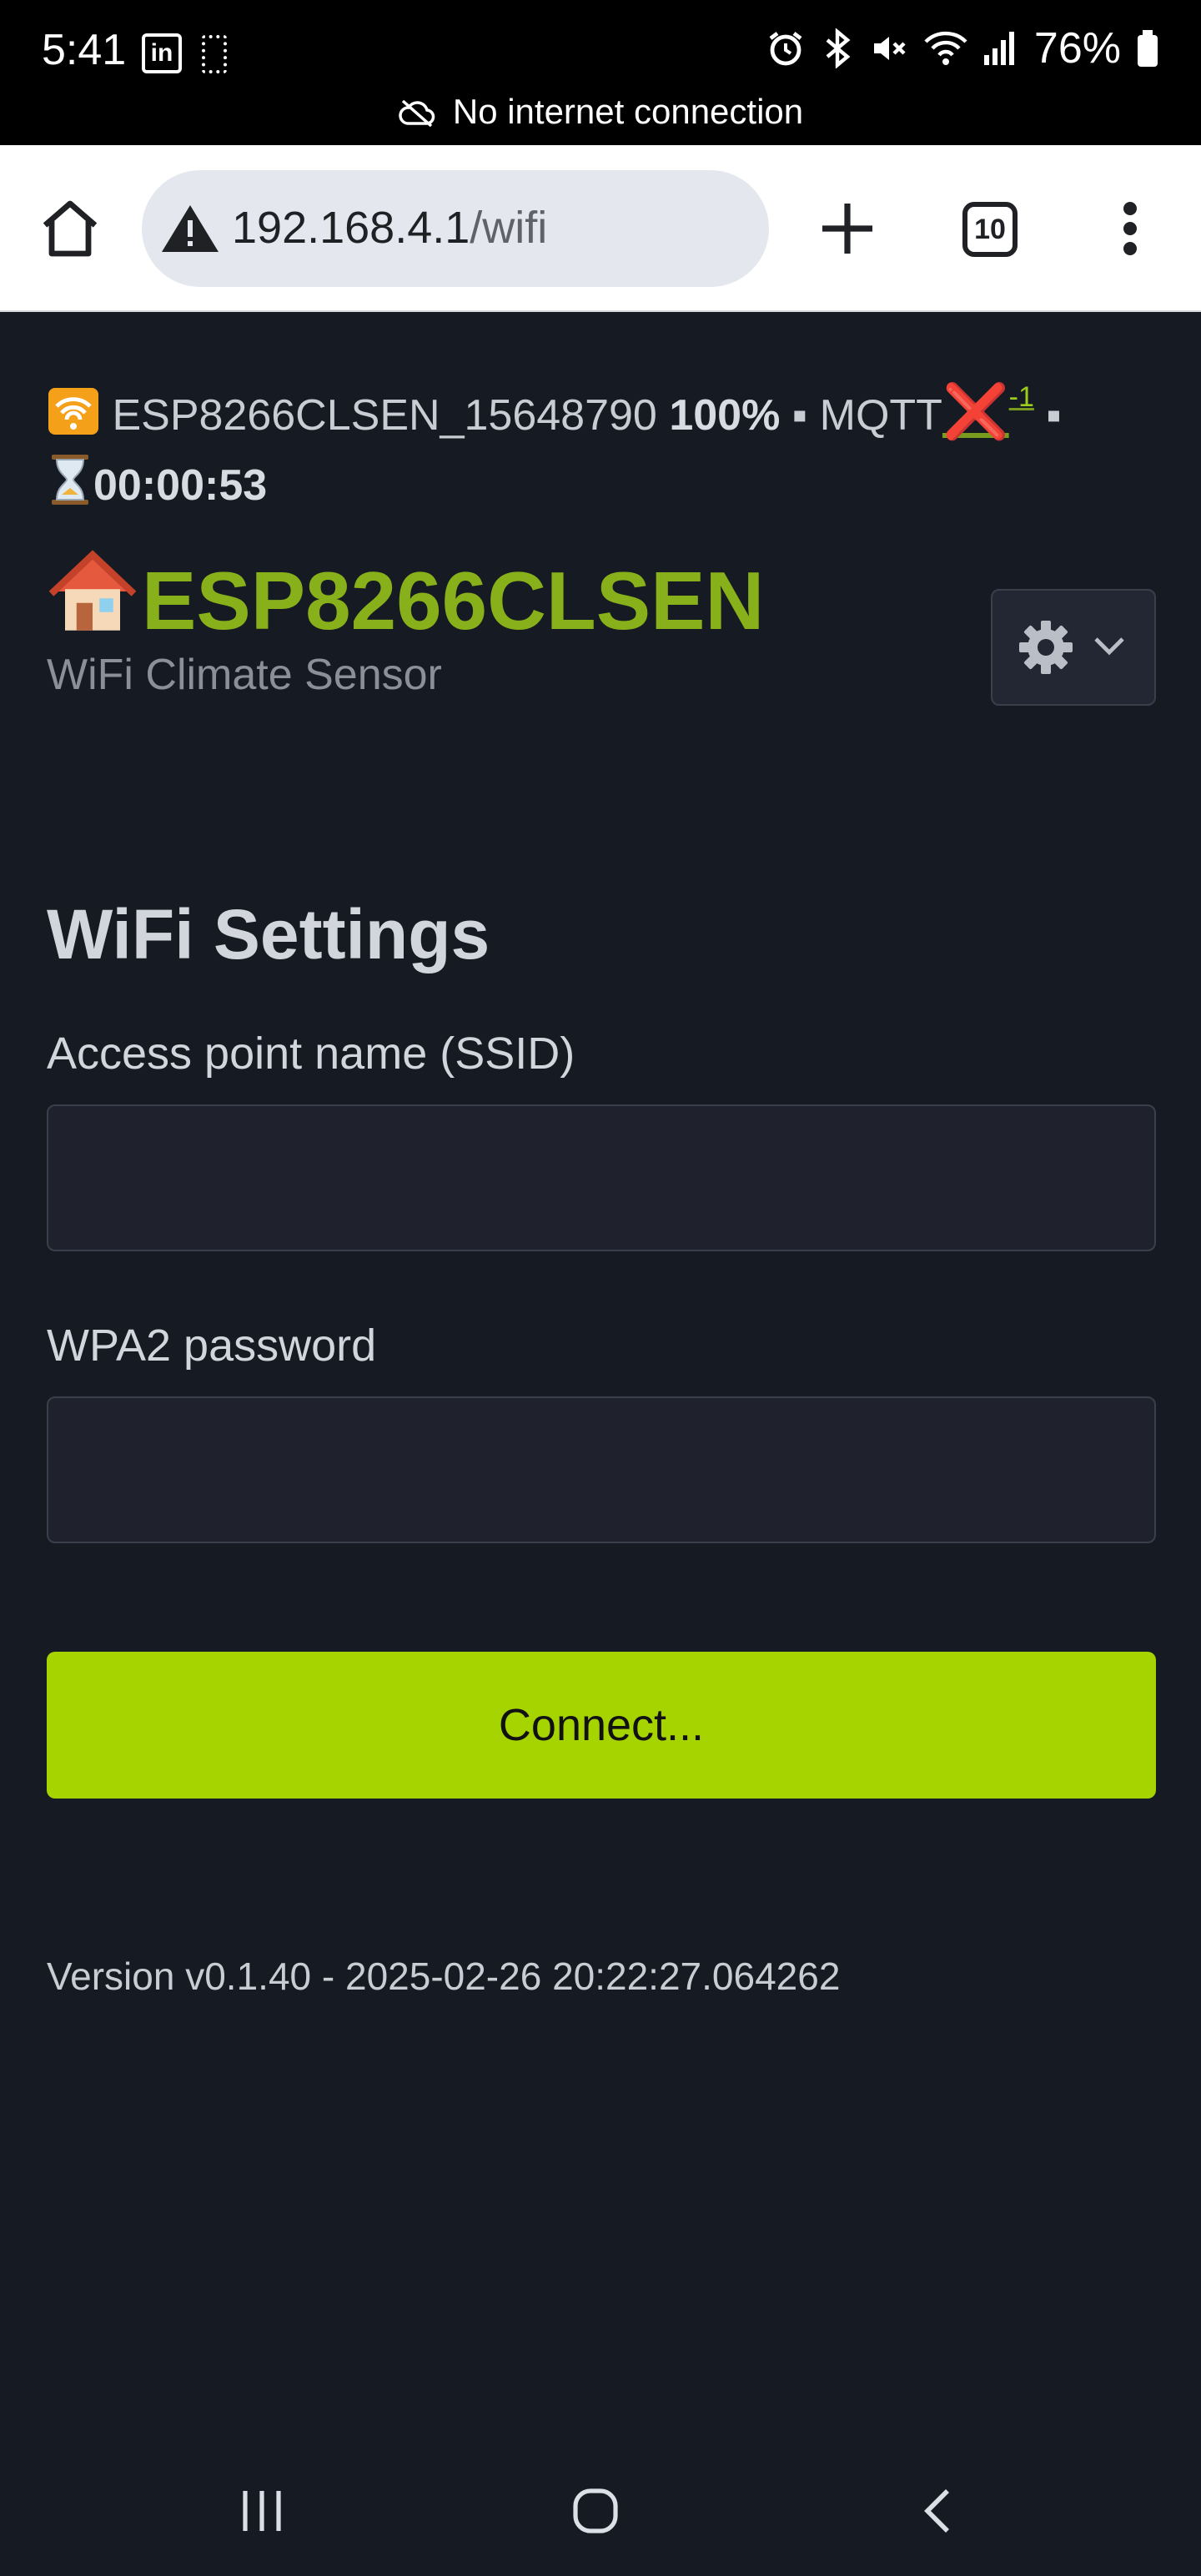 The height and width of the screenshot is (2576, 1201). What do you see at coordinates (73, 411) in the screenshot?
I see `wifi-signal-emoji` at bounding box center [73, 411].